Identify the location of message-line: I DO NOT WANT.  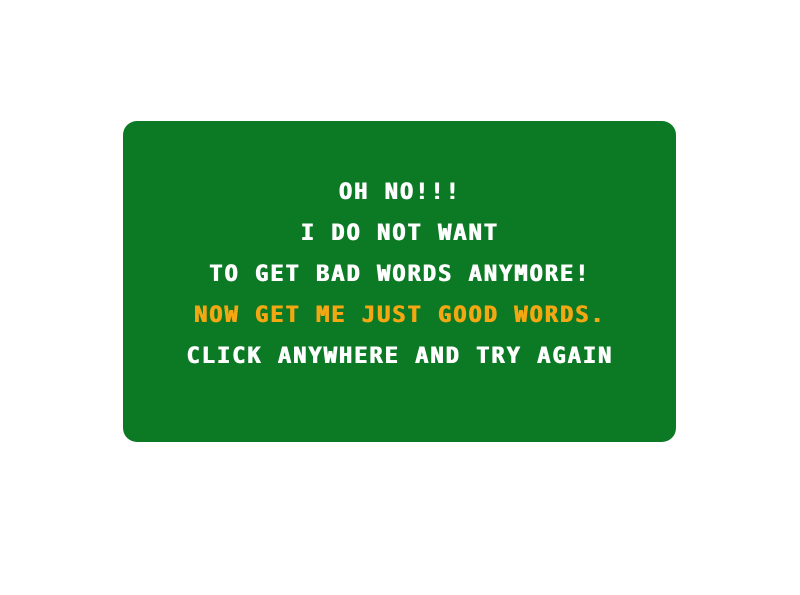
(399, 233).